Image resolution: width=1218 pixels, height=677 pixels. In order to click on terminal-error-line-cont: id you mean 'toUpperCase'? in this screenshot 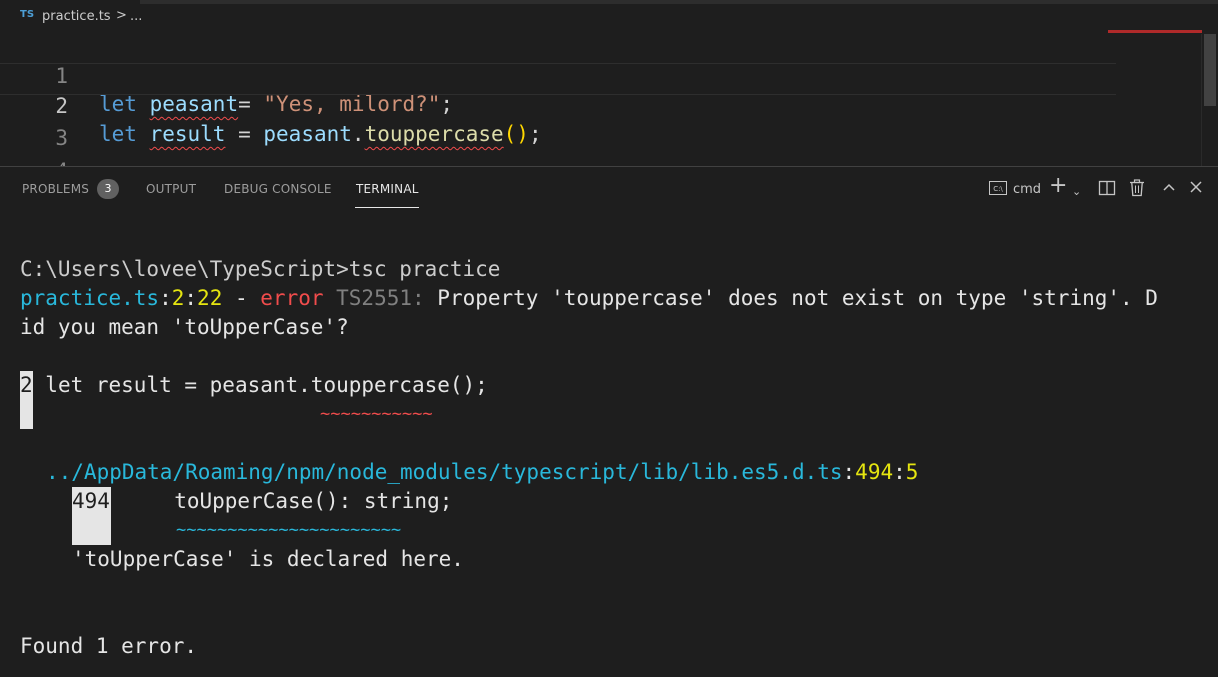, I will do `click(184, 327)`.